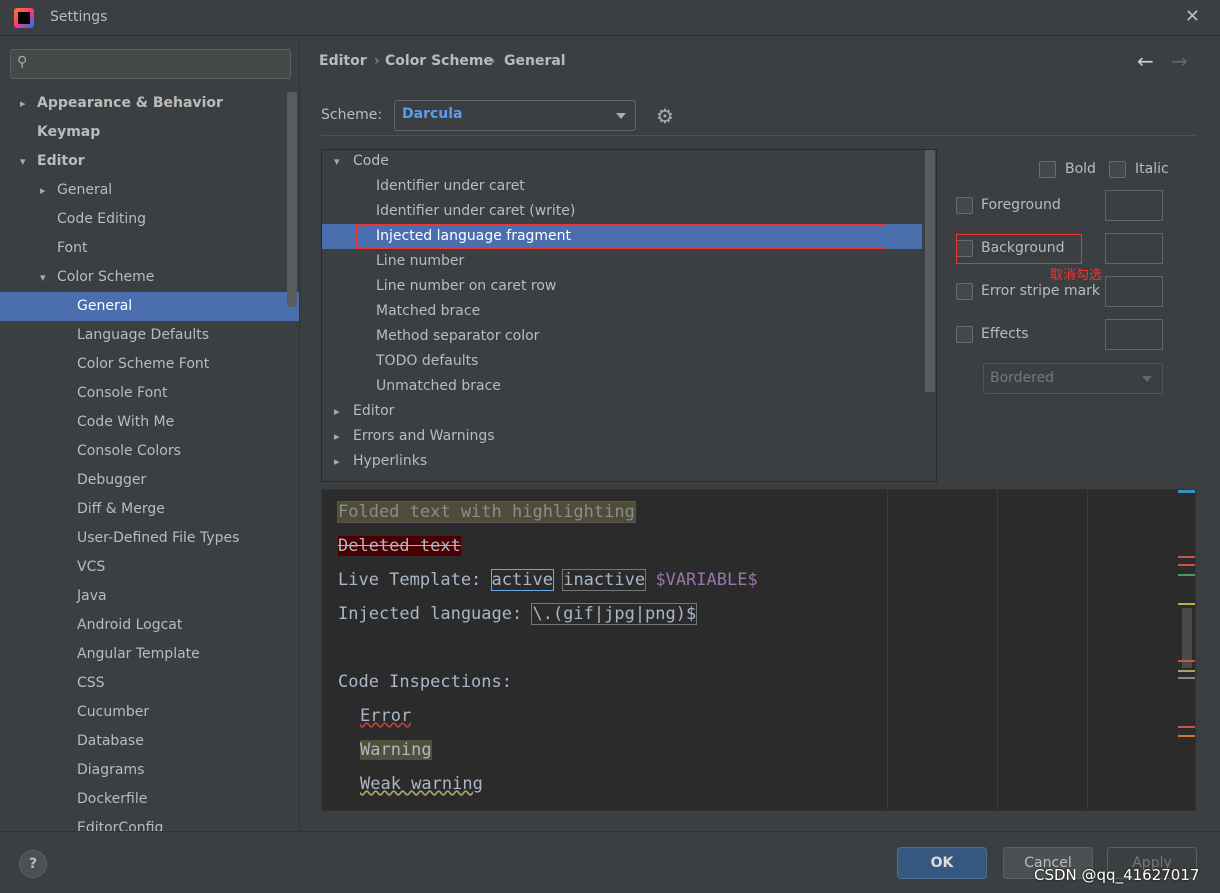 Image resolution: width=1220 pixels, height=893 pixels. What do you see at coordinates (622, 286) in the screenshot?
I see `tree-item: Line number on caret row` at bounding box center [622, 286].